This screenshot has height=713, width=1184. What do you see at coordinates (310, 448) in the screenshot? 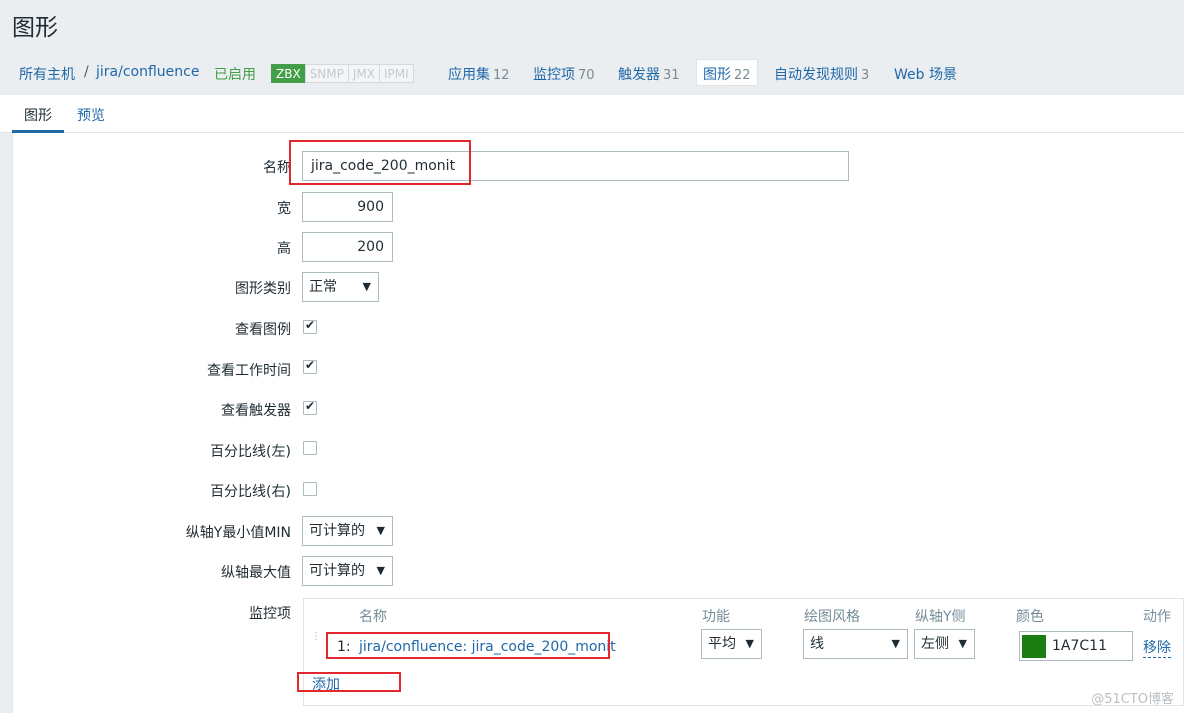
I see `percentile-left-checkbox` at bounding box center [310, 448].